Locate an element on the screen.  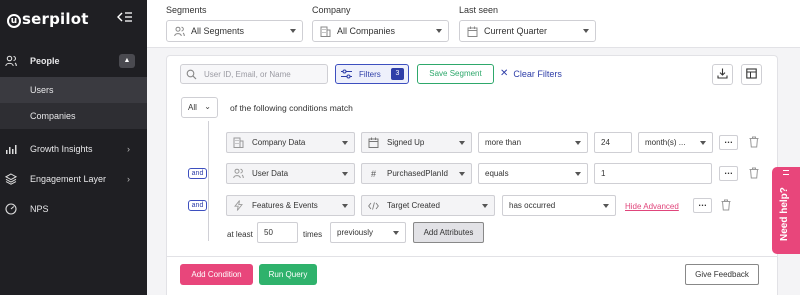
logo: u serpilot is located at coordinates (48, 19).